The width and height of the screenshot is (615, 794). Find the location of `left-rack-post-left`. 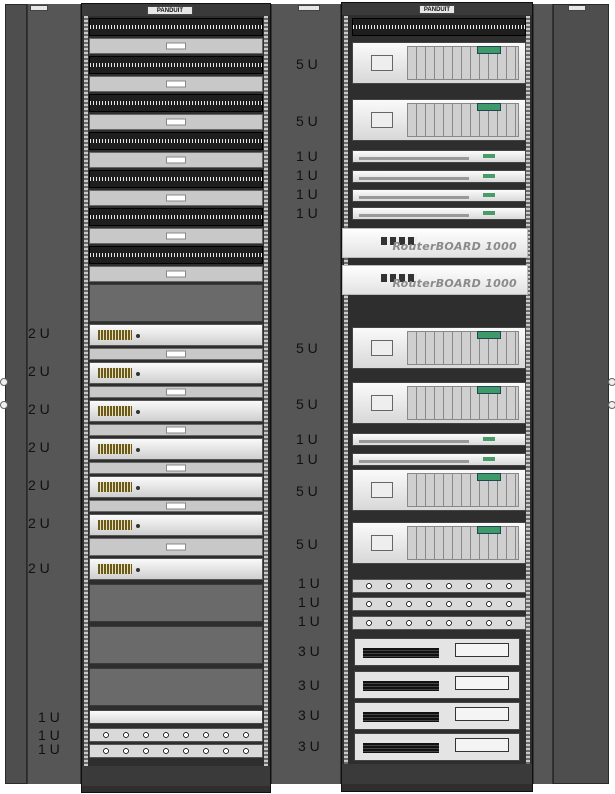

left-rack-post-left is located at coordinates (86, 391).